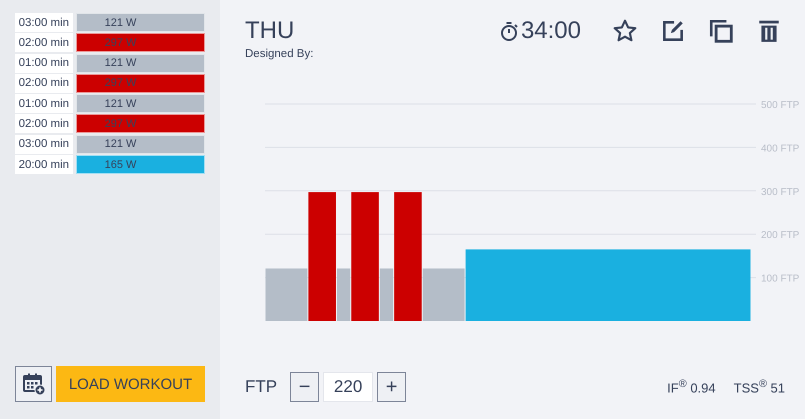  I want to click on axis-label: 300 FTP, so click(780, 192).